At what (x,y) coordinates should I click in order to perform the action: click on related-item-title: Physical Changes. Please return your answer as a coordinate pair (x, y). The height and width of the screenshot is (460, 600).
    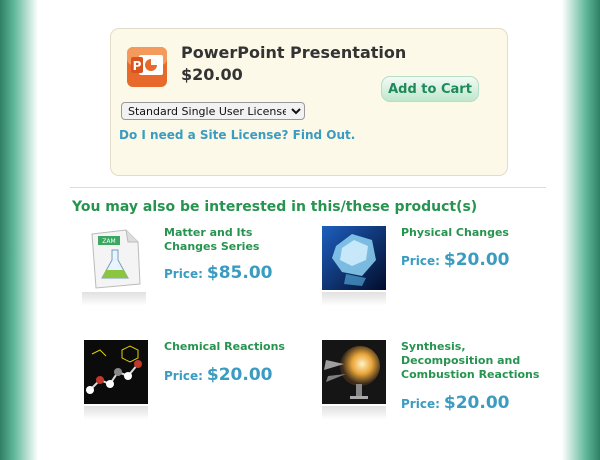
    Looking at the image, I should click on (471, 233).